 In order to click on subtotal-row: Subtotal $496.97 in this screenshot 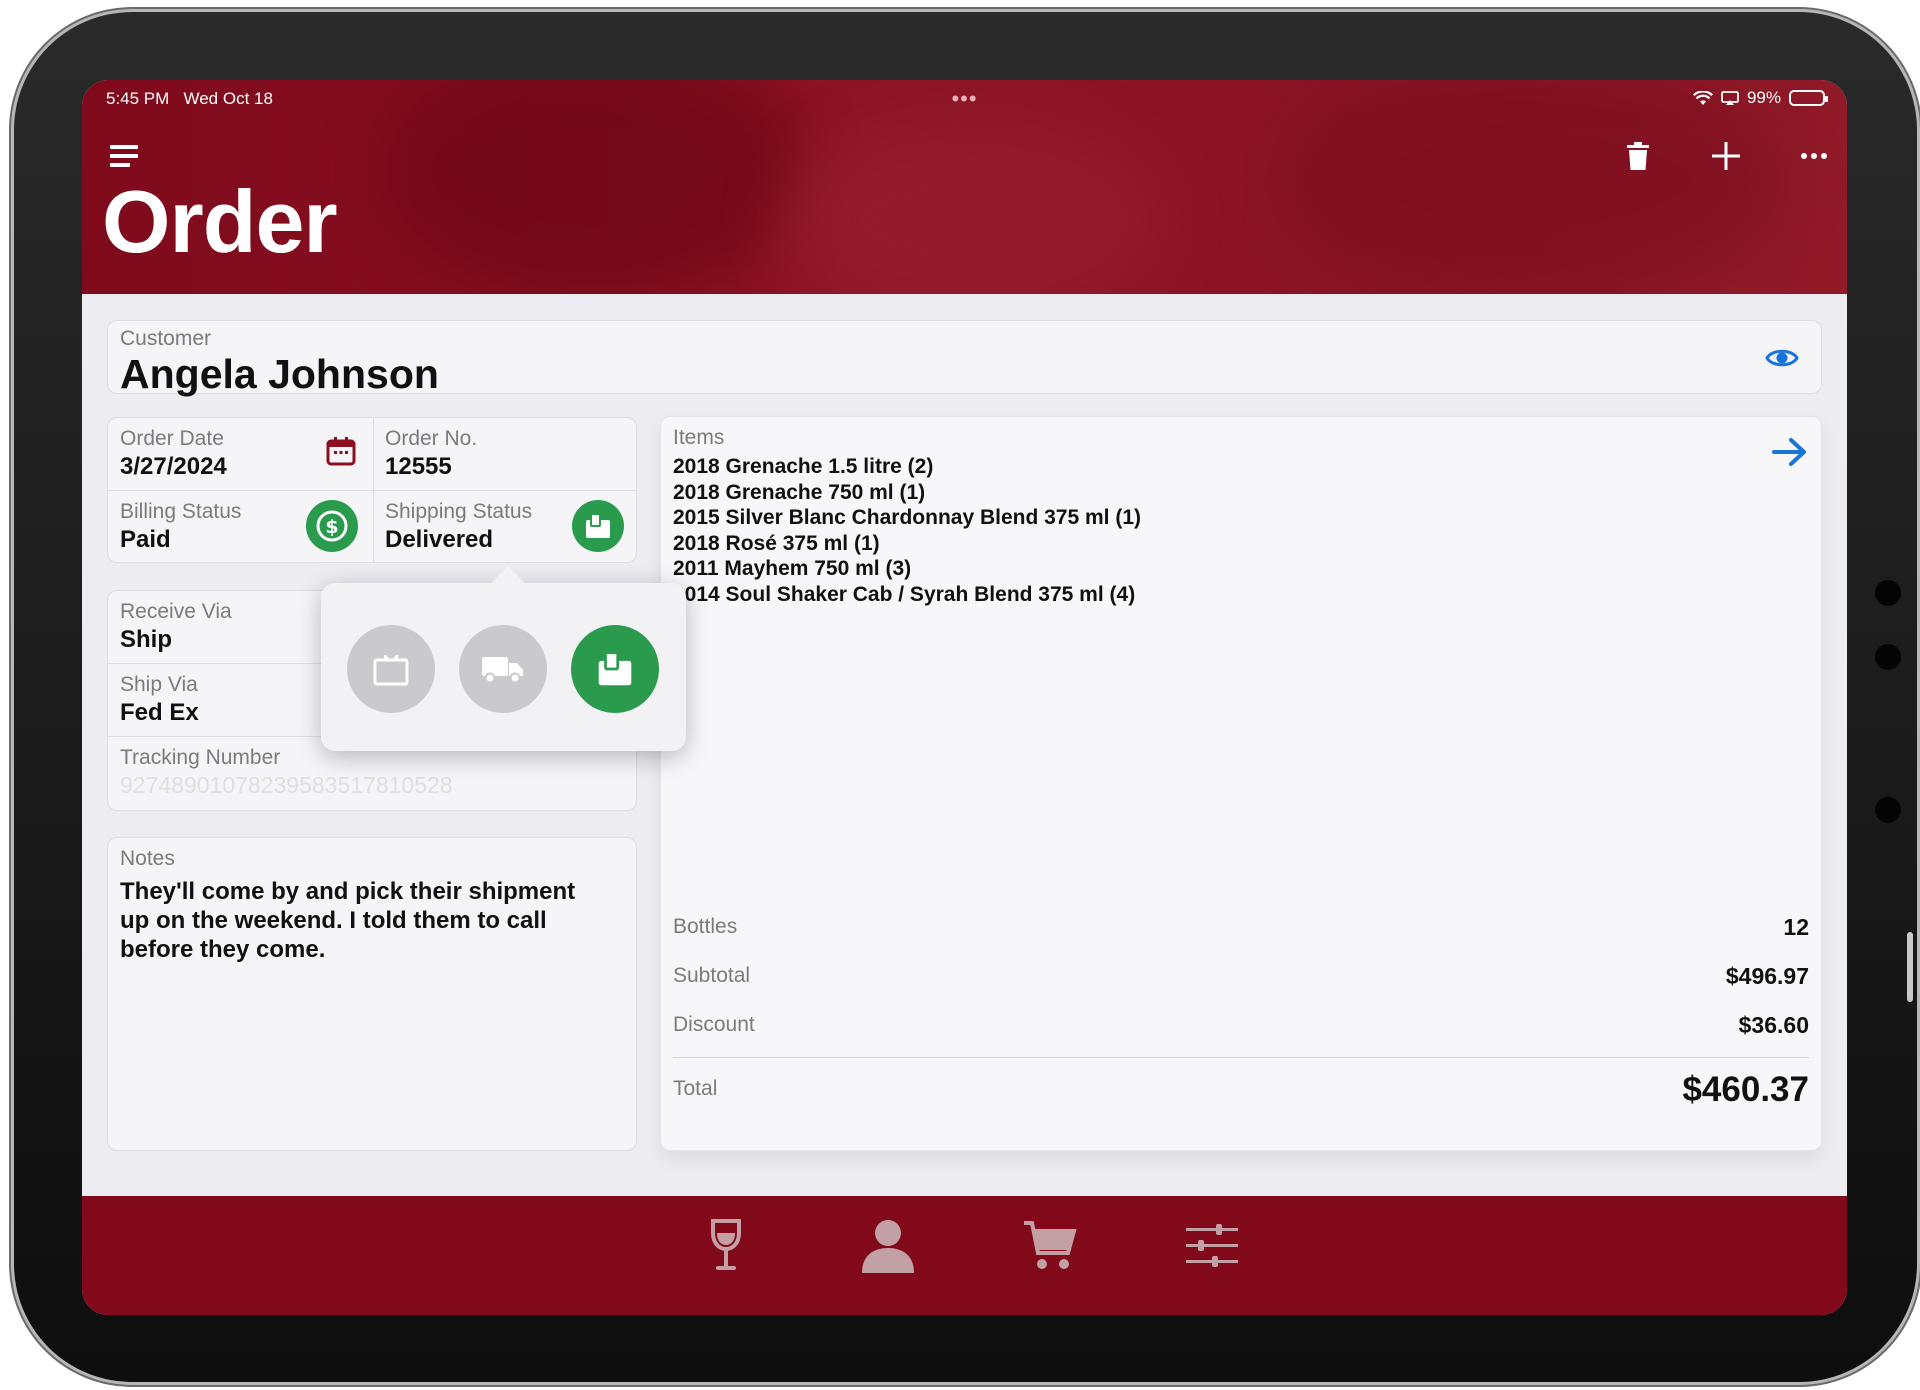, I will do `click(1241, 977)`.